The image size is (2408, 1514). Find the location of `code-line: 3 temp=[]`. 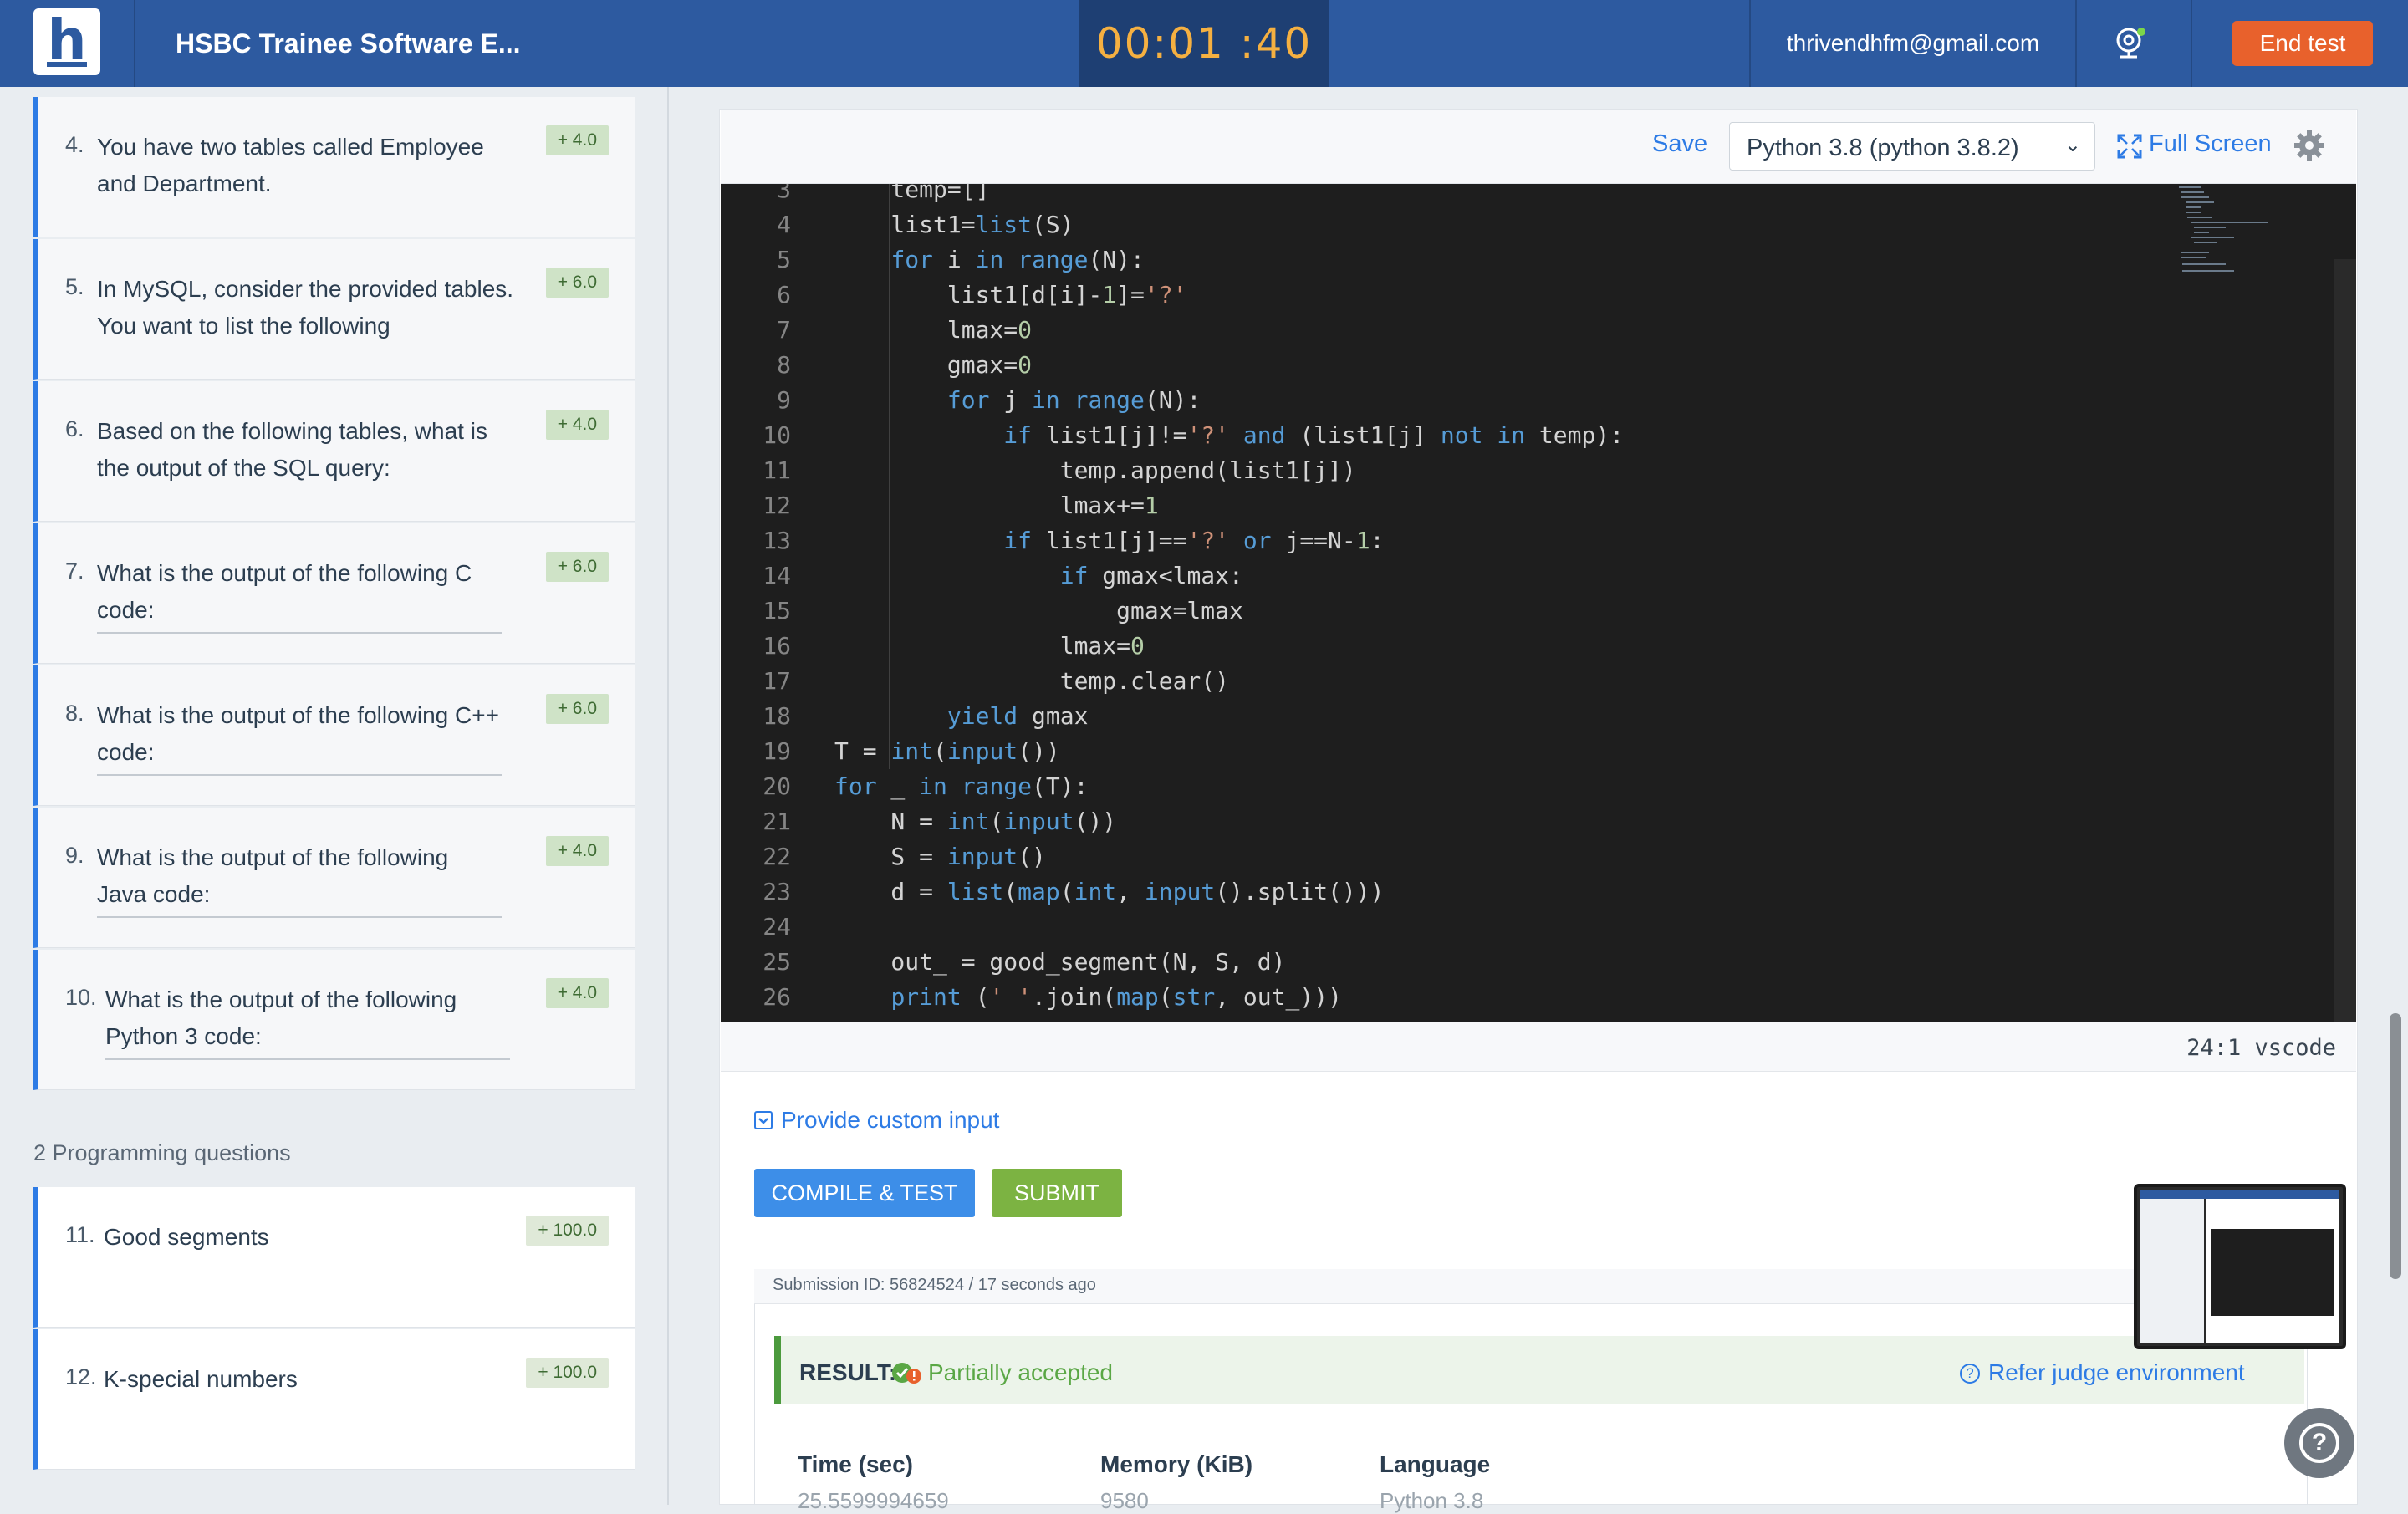

code-line: 3 temp=[] is located at coordinates (1515, 195).